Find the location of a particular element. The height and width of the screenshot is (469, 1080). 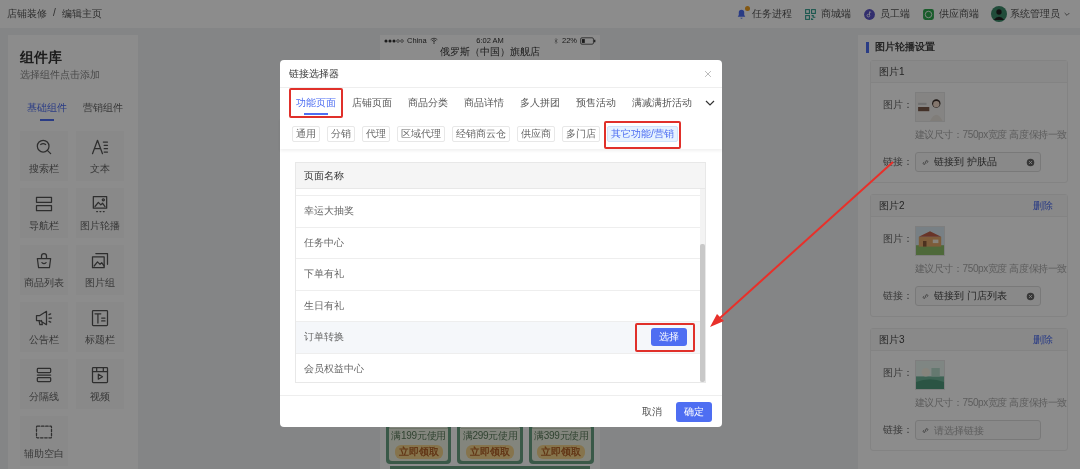

tab: 功能页面 is located at coordinates (316, 103).